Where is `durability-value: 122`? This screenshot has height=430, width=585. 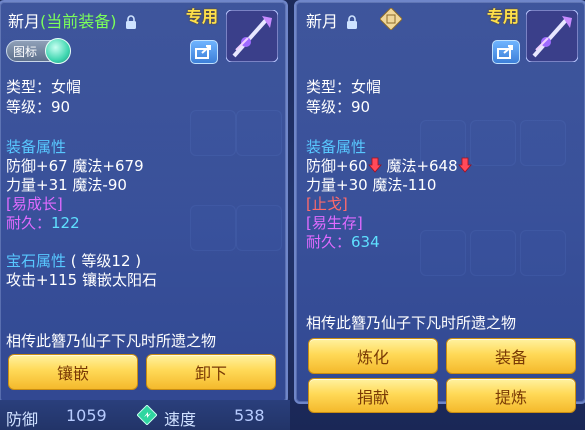 durability-value: 122 is located at coordinates (65, 223).